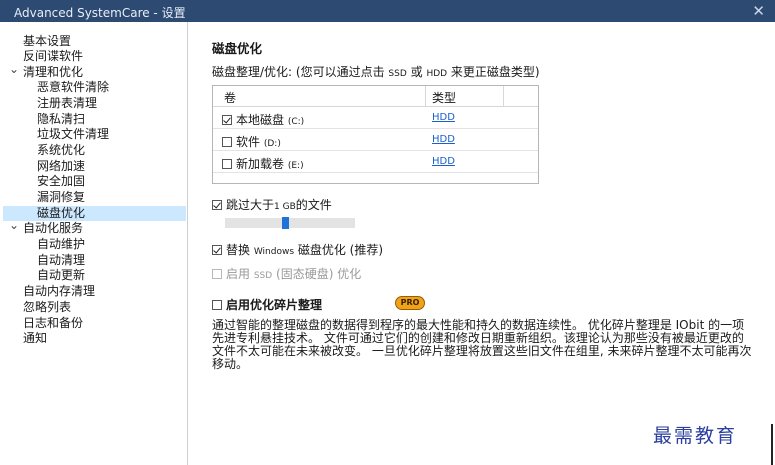  I want to click on volume-d-checkbox, so click(227, 142).